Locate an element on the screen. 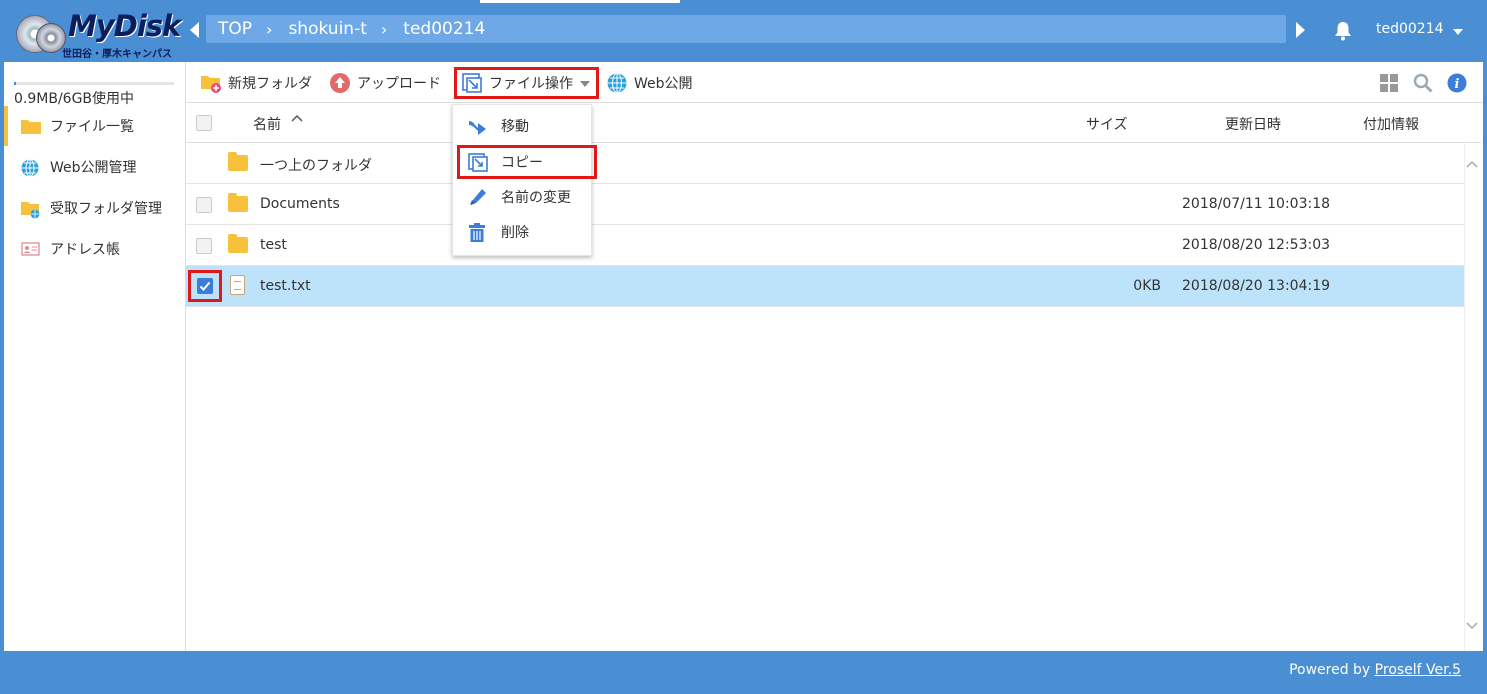 The image size is (1487, 694). menu-item-move: 移動 is located at coordinates (523, 126).